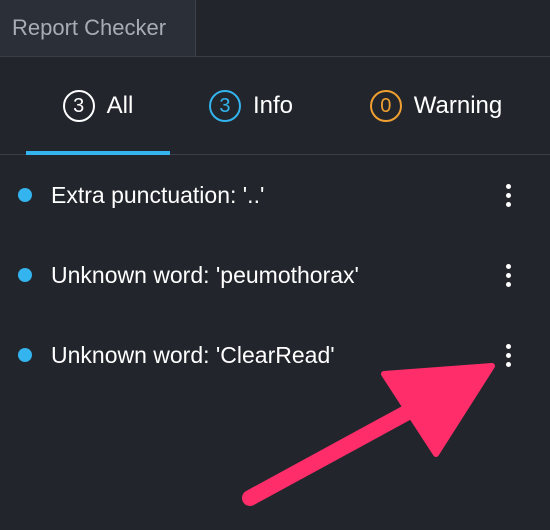 The height and width of the screenshot is (530, 550). I want to click on filter-tab-label: Warning, so click(458, 105).